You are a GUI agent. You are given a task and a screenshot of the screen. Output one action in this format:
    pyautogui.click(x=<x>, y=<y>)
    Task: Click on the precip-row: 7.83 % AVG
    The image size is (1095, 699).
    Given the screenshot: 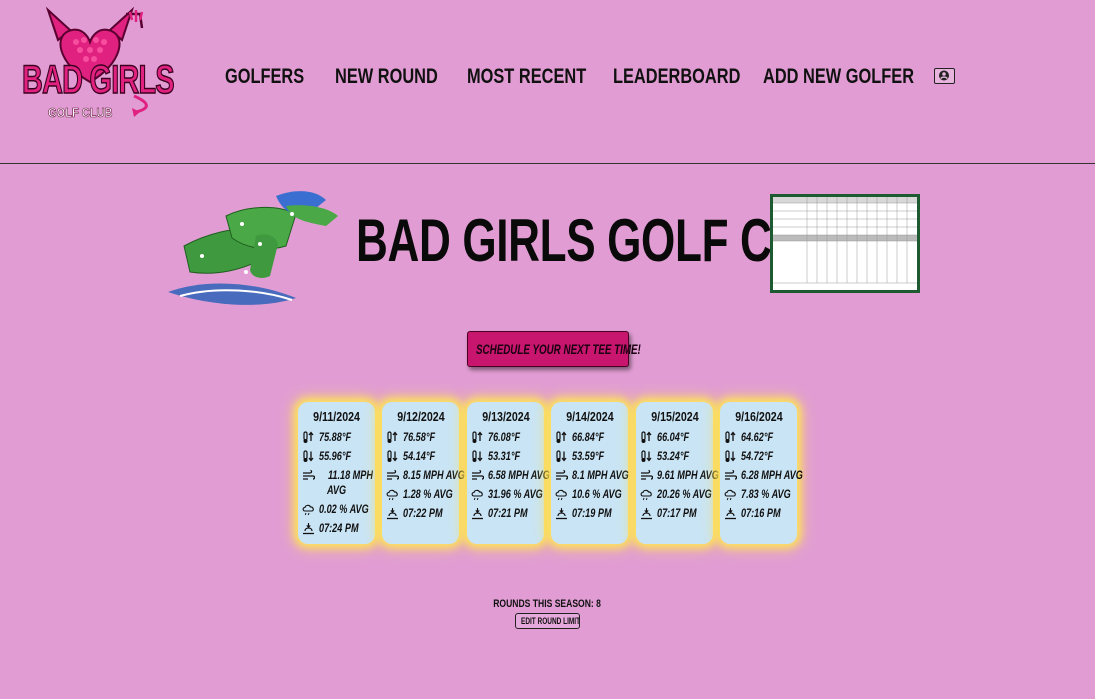 What is the action you would take?
    pyautogui.click(x=761, y=494)
    